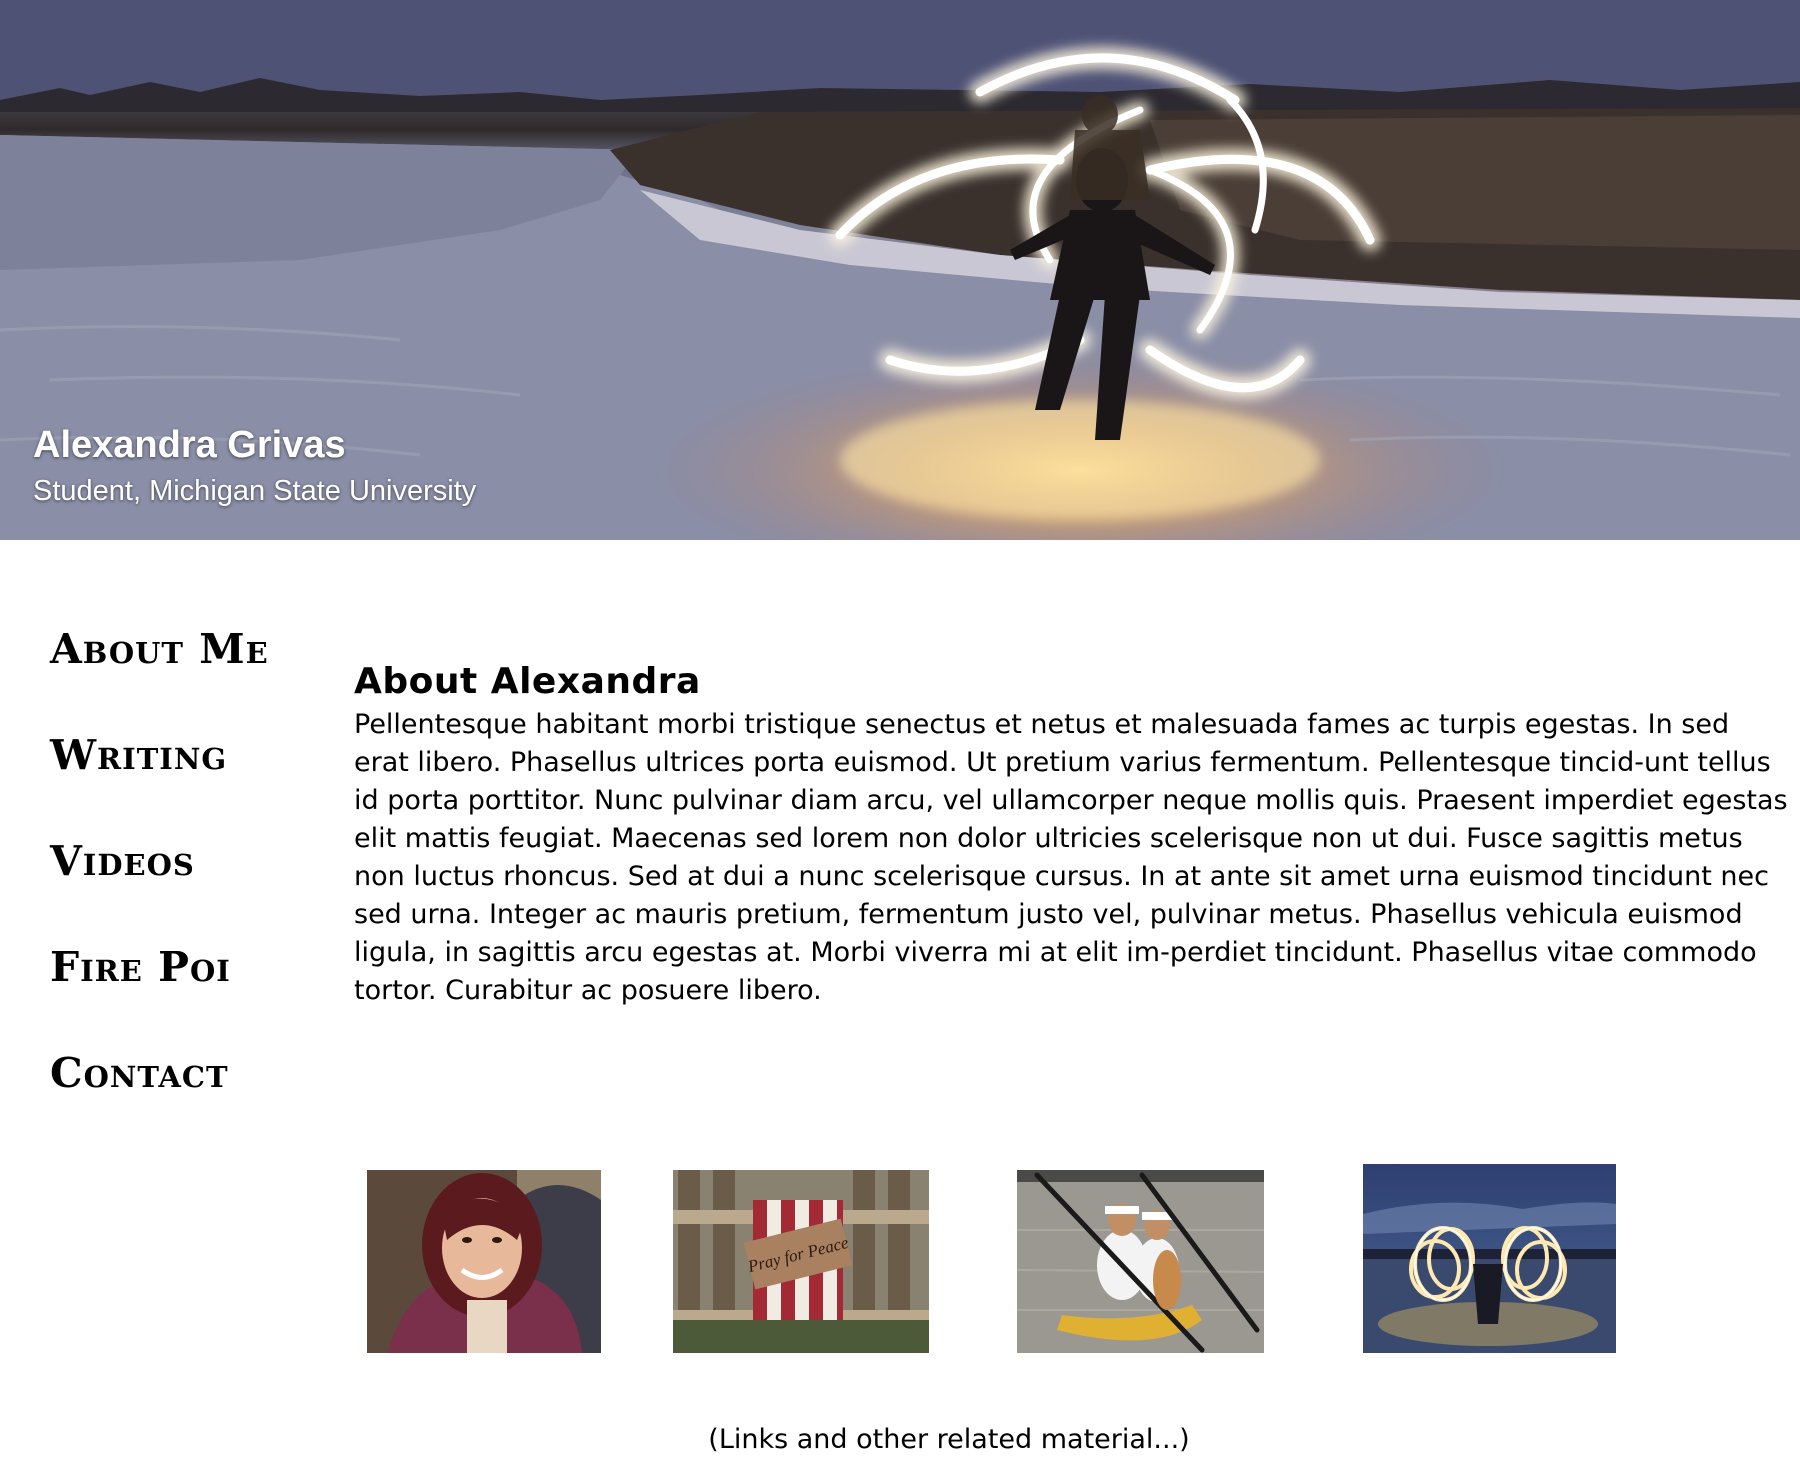 This screenshot has width=1800, height=1483. I want to click on nav-item-fire-poi: Fire Poi, so click(185, 996).